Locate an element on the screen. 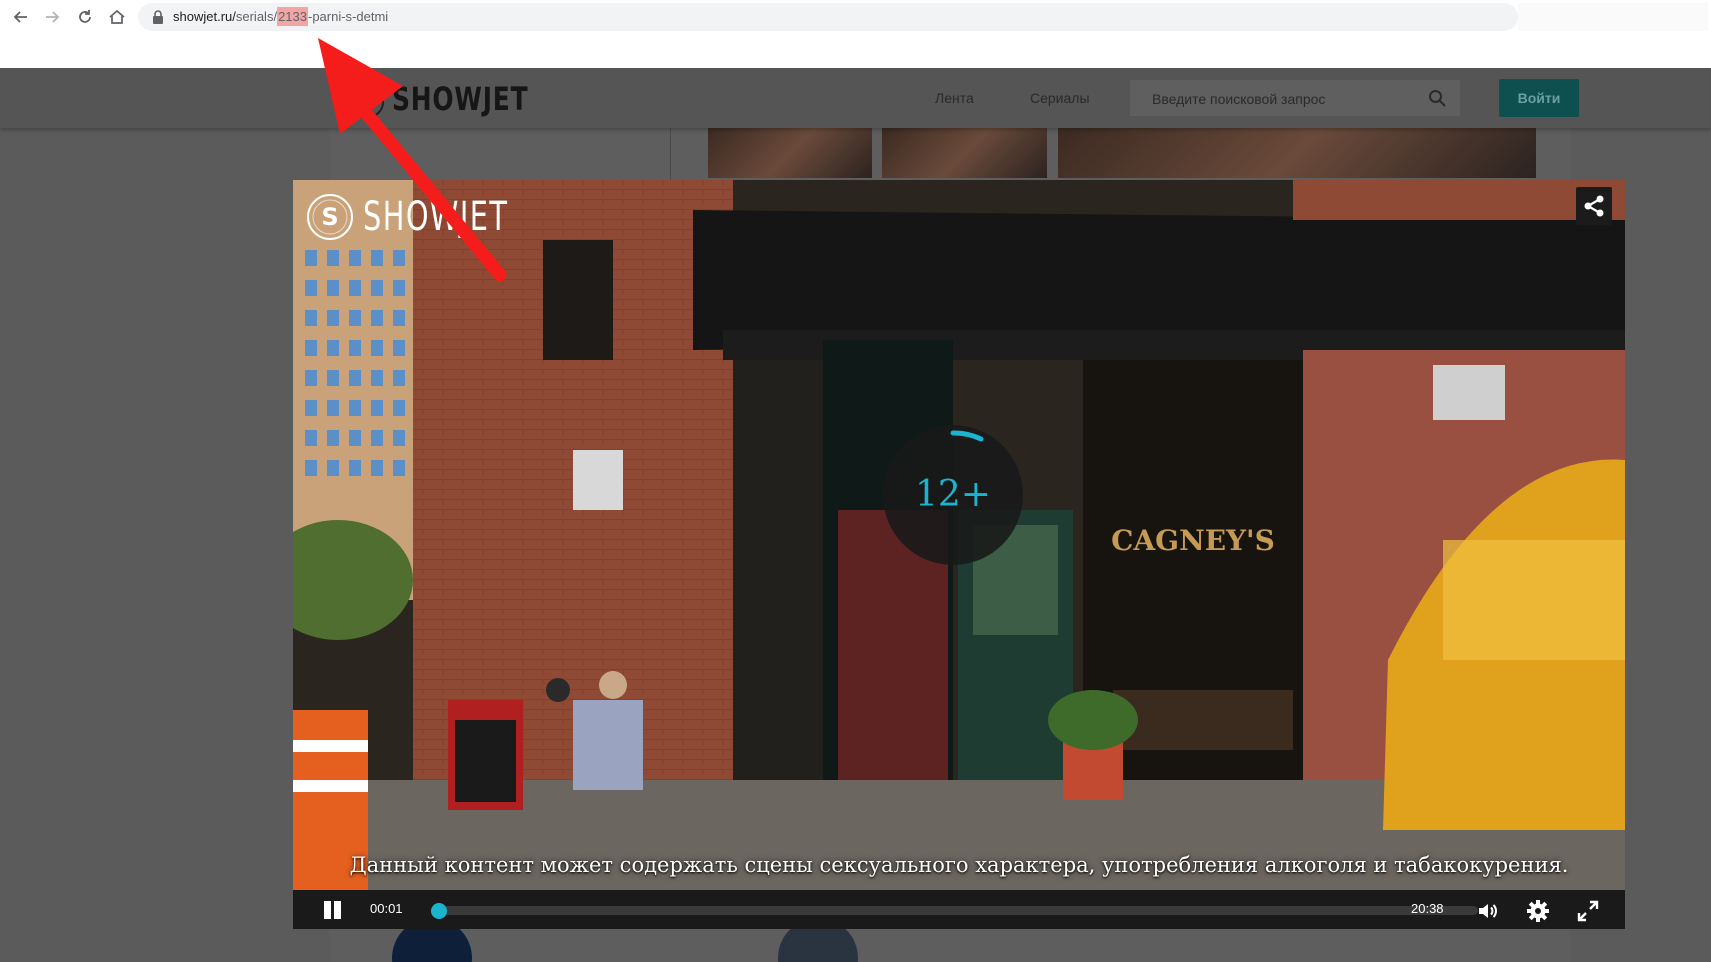  share-icon is located at coordinates (1594, 206).